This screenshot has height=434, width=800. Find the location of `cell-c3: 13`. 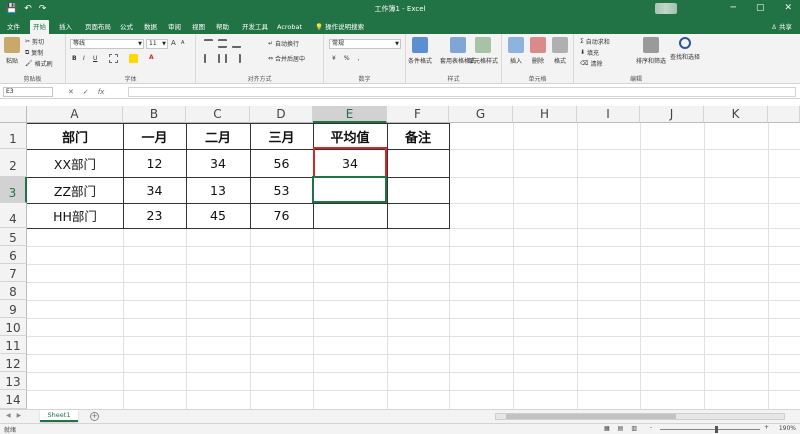

cell-c3: 13 is located at coordinates (218, 190).